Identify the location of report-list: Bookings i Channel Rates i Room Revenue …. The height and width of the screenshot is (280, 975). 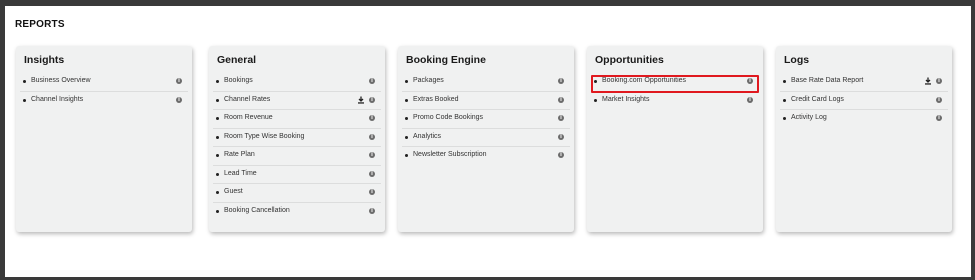
(297, 147).